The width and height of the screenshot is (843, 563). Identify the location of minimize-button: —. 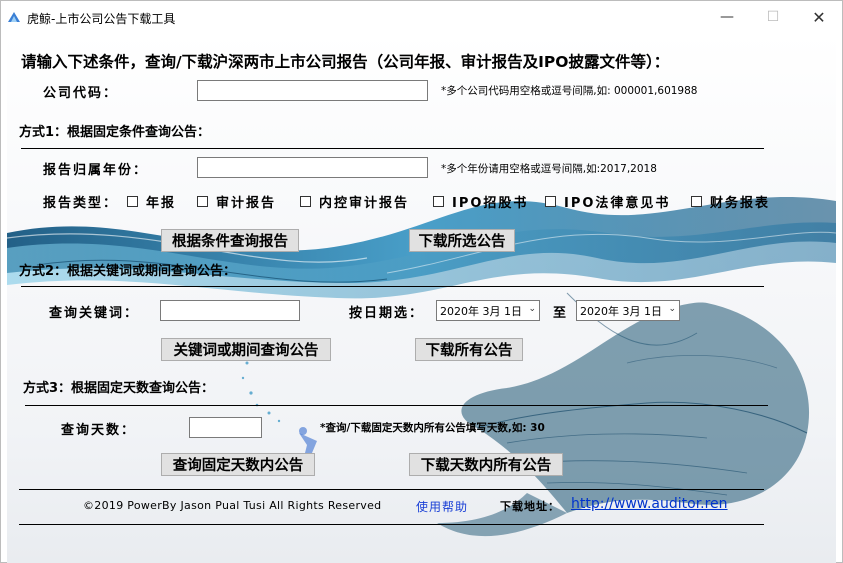
(727, 17).